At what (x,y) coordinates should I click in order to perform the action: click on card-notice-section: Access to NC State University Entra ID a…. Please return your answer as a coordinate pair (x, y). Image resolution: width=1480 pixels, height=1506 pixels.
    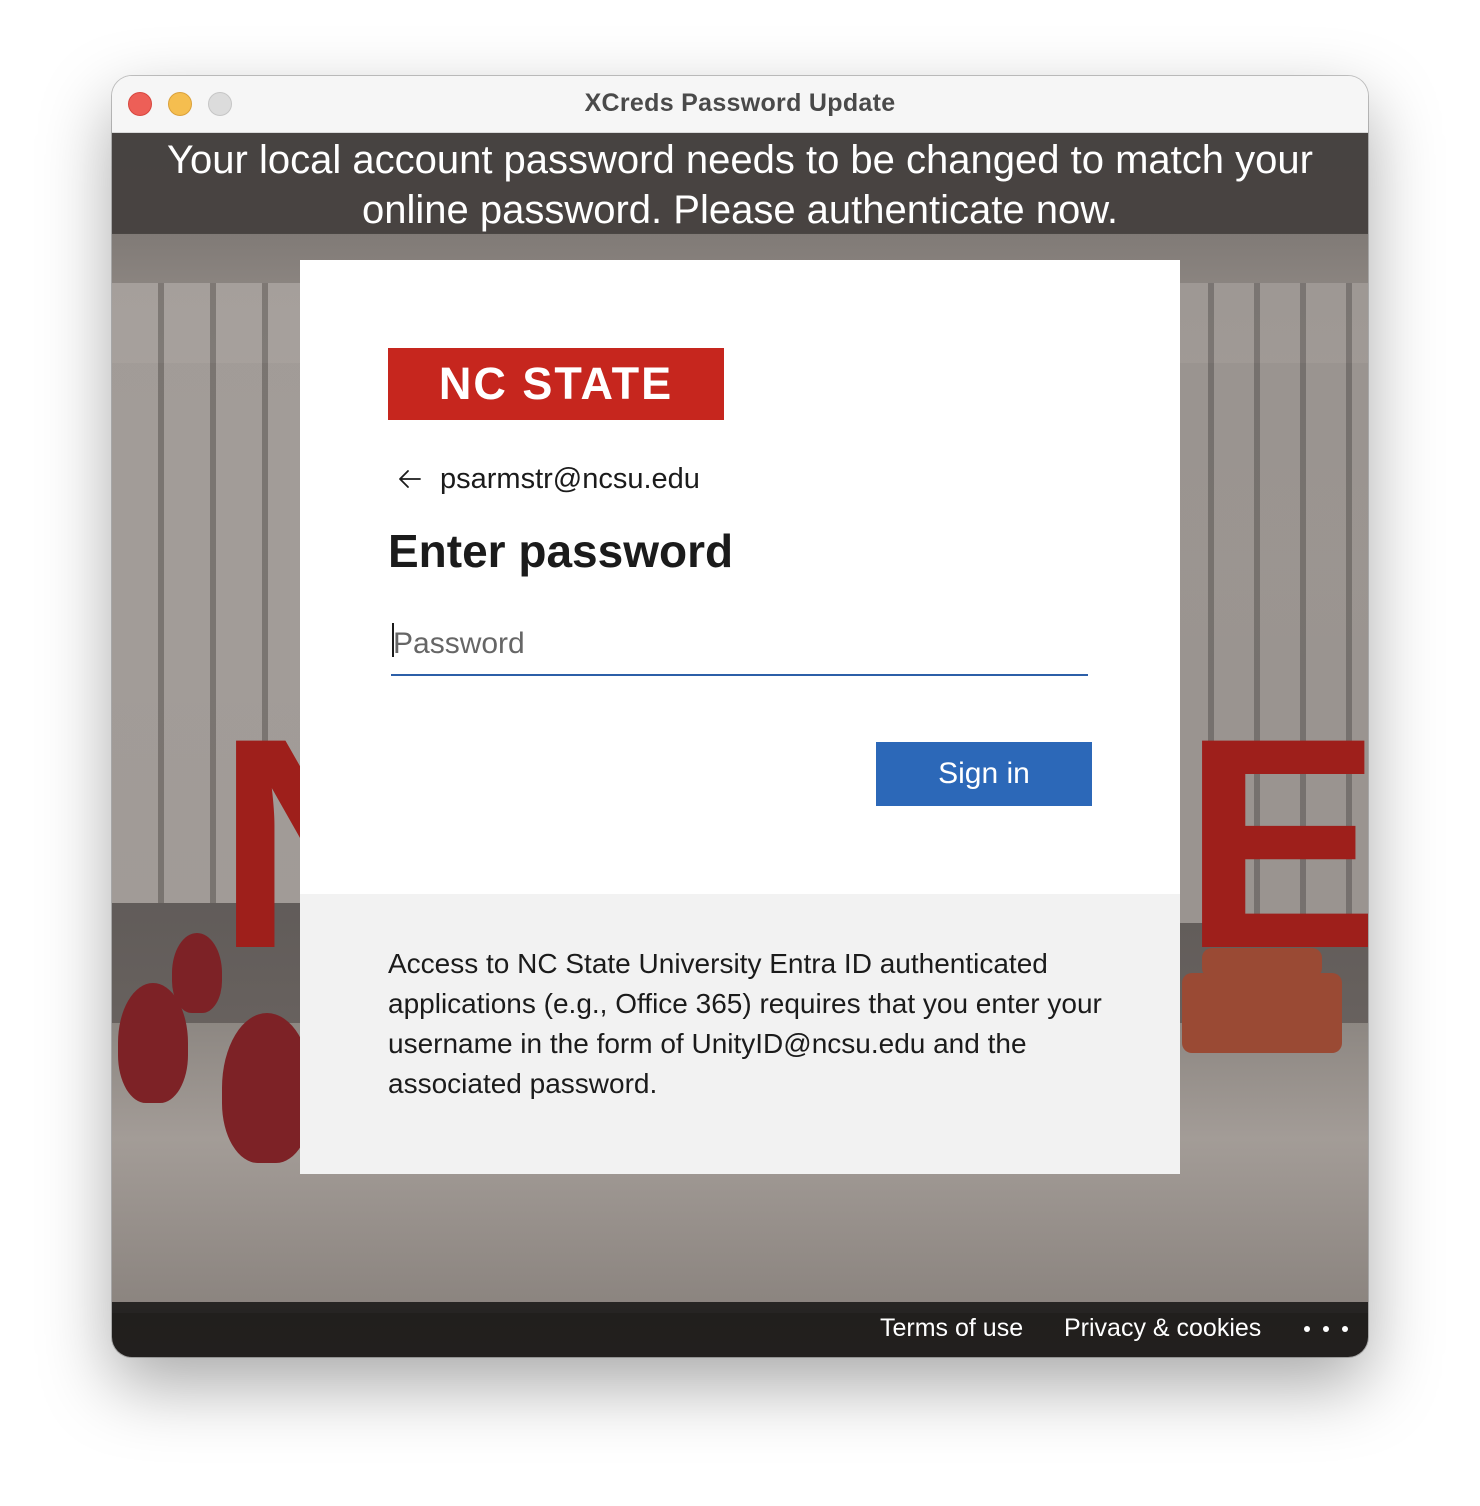
    Looking at the image, I should click on (740, 1034).